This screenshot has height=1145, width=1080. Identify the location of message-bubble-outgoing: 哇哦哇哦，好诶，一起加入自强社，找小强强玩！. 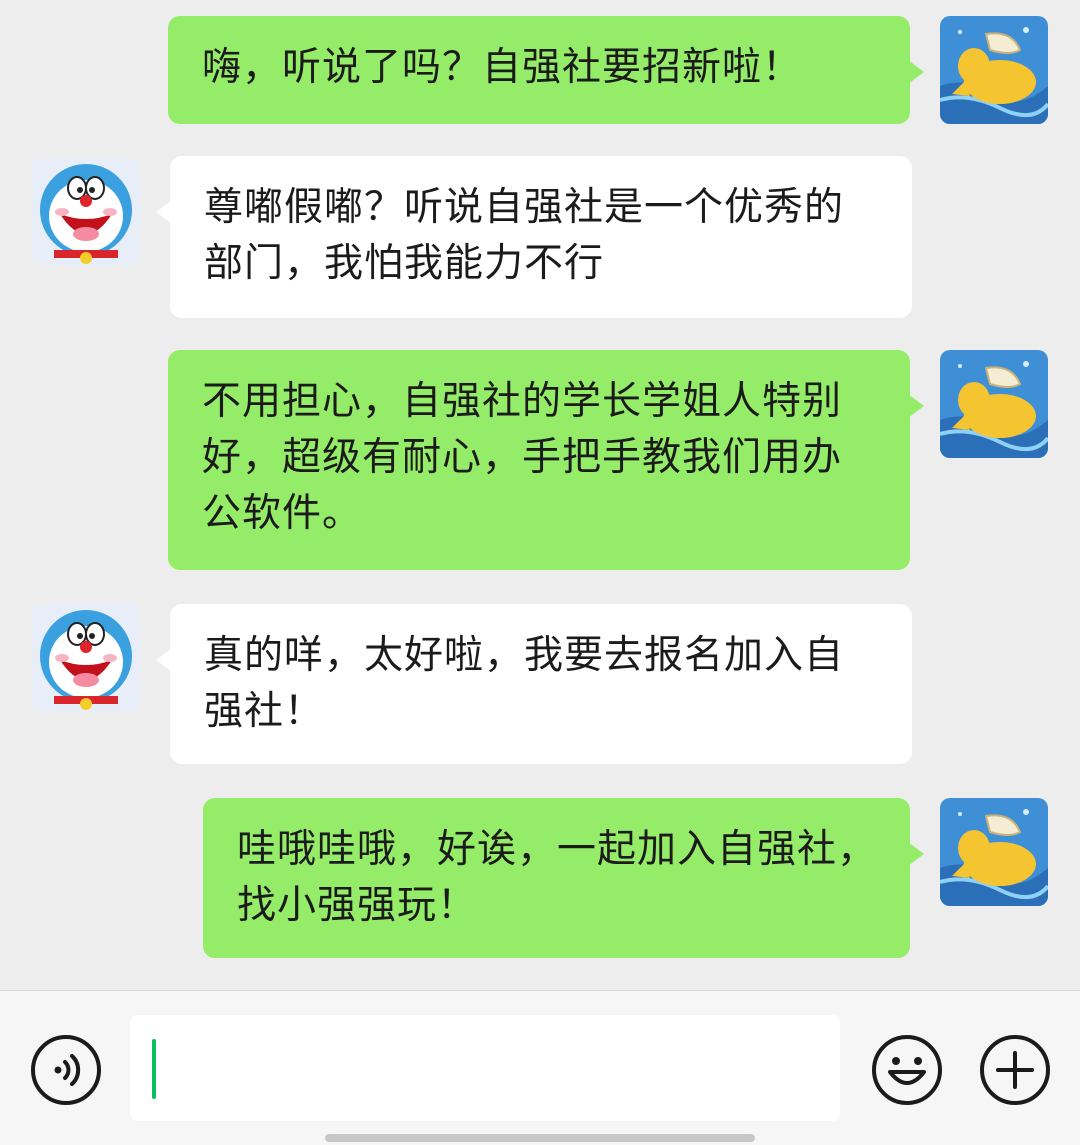
(563, 878).